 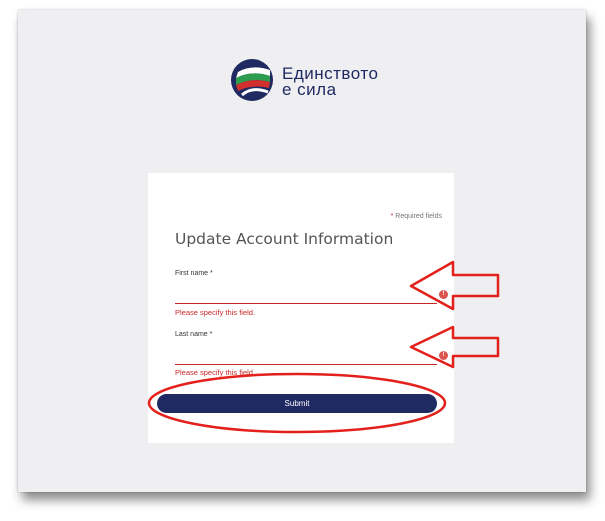 What do you see at coordinates (297, 403) in the screenshot?
I see `submit-highlight-ellipse` at bounding box center [297, 403].